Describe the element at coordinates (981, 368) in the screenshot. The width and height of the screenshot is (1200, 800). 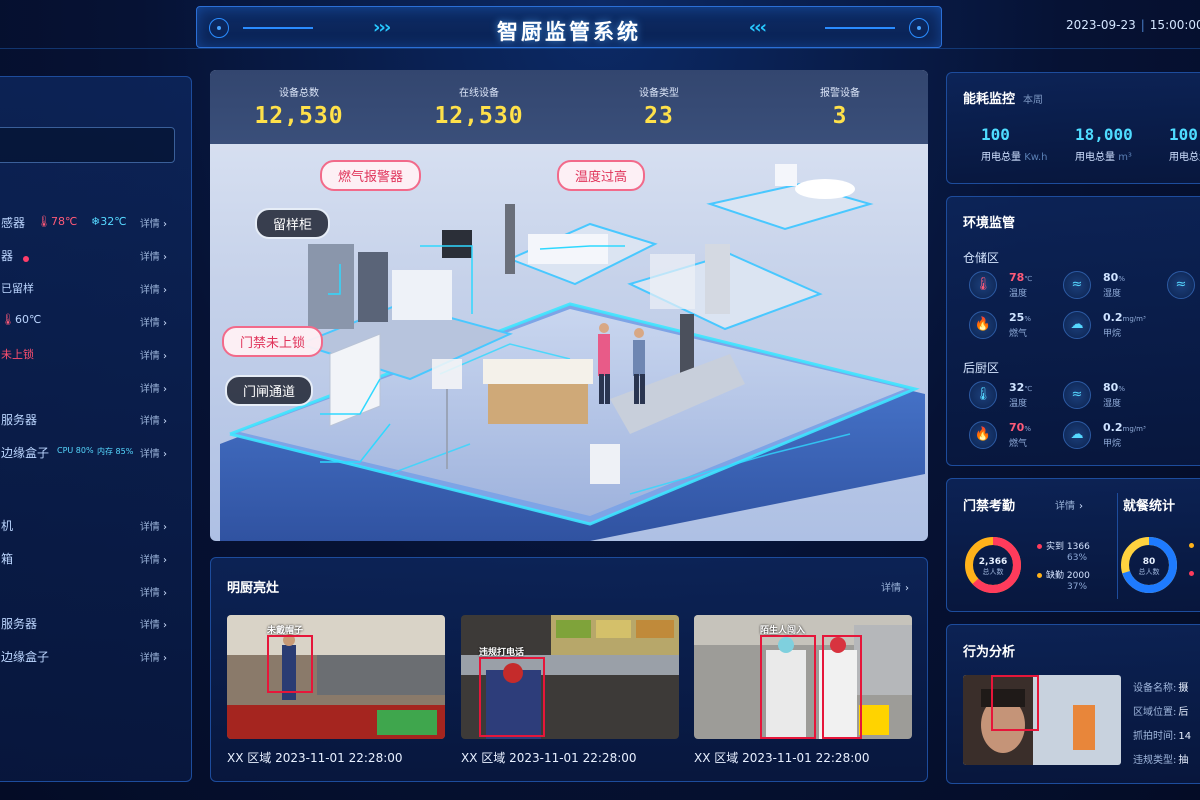
I see `zone-label: 后厨区` at that location.